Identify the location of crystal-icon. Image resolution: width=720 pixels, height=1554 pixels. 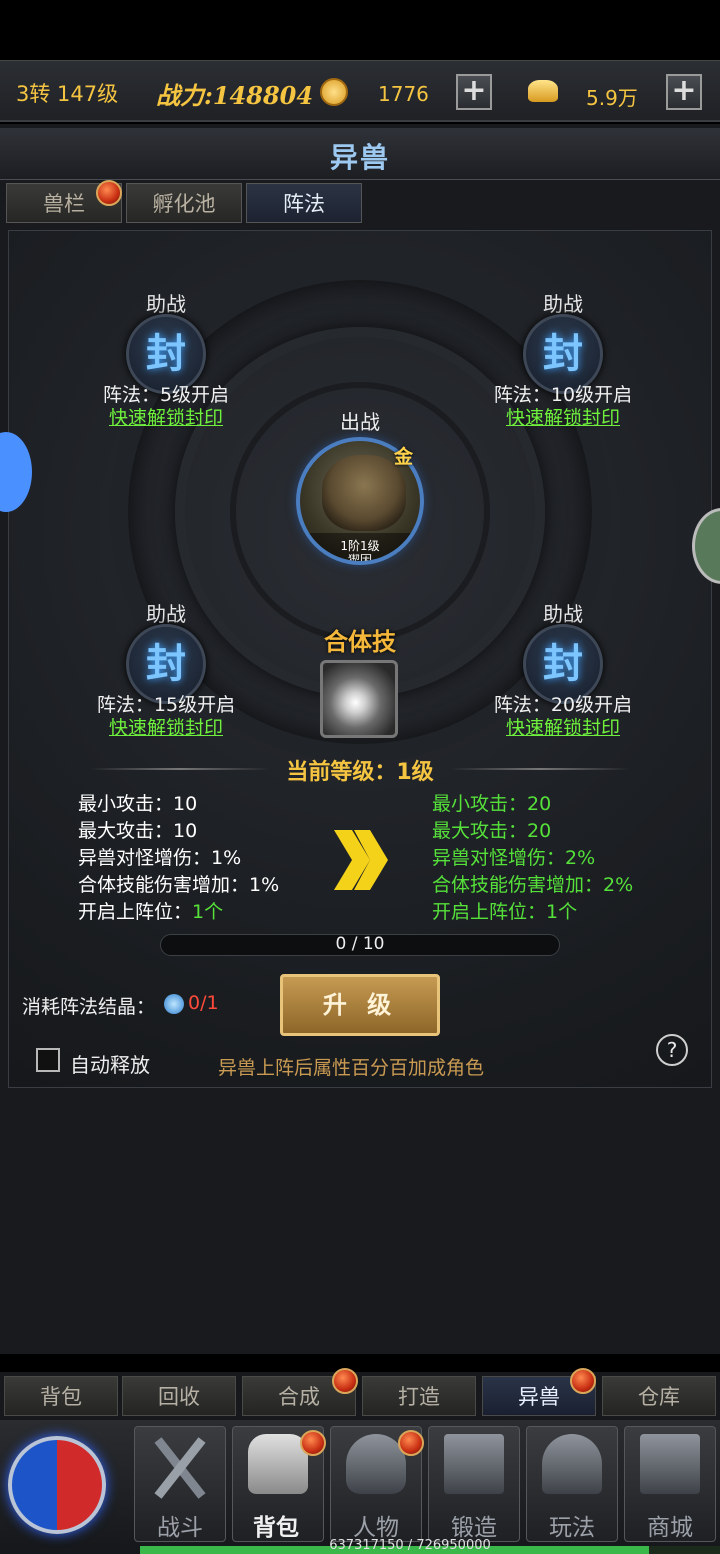
(174, 1004).